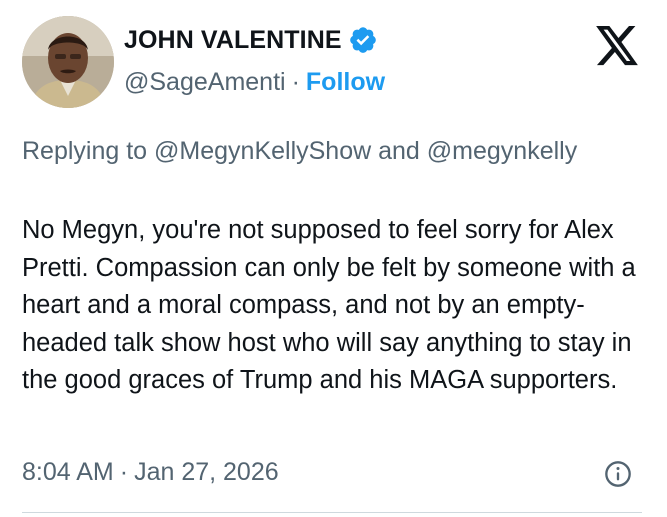 The image size is (667, 517). What do you see at coordinates (399, 151) in the screenshot?
I see `reply-joiner: and` at bounding box center [399, 151].